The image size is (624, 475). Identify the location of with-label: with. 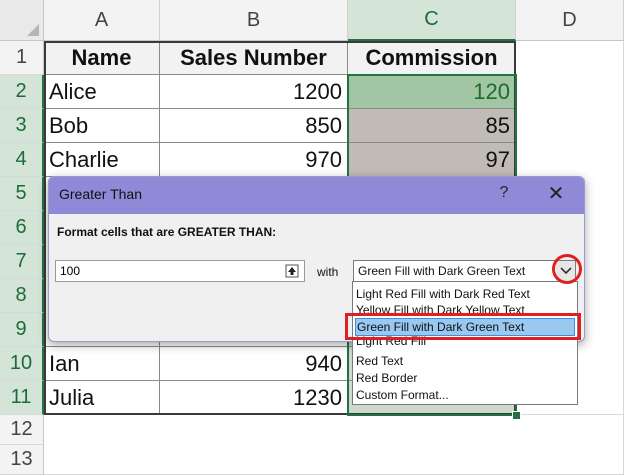
(327, 272).